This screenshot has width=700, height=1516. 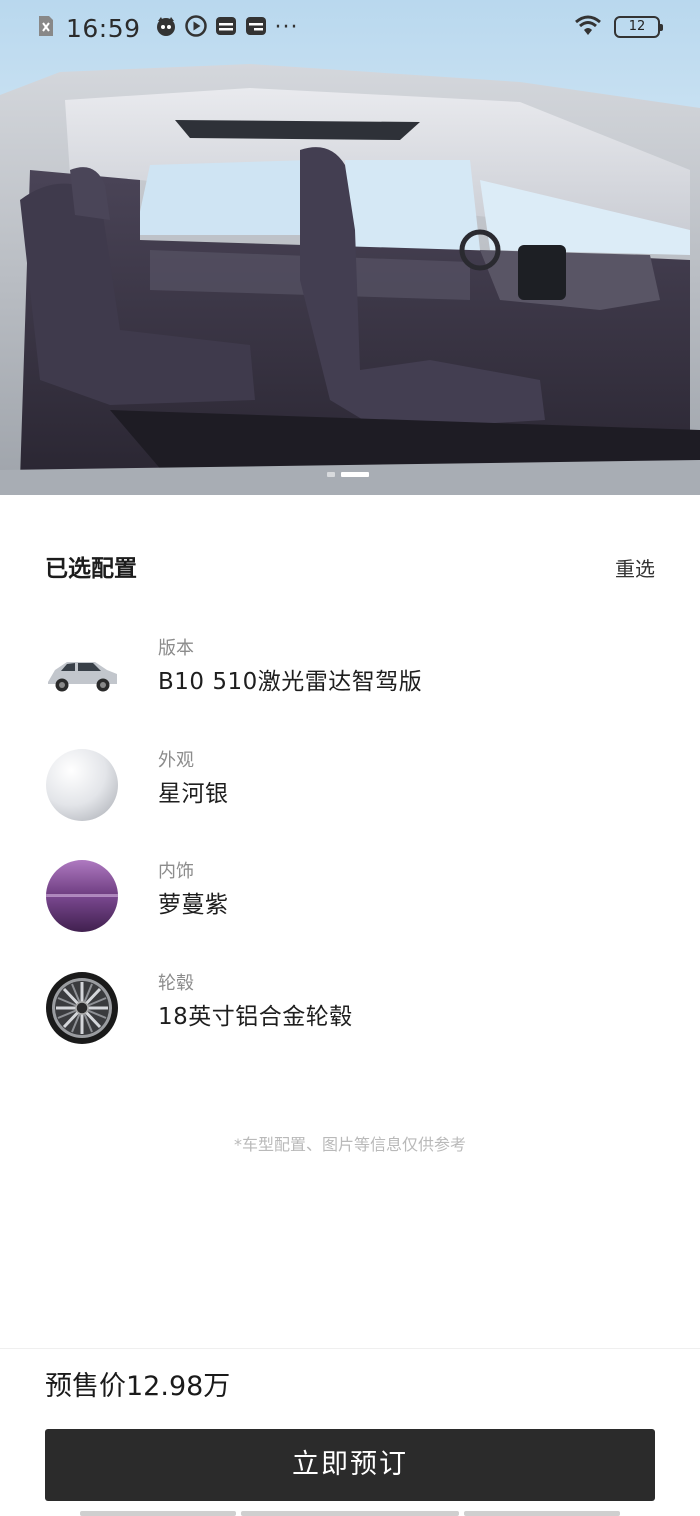 What do you see at coordinates (290, 682) in the screenshot?
I see `config-value-version: B10 510激光雷达智驾版` at bounding box center [290, 682].